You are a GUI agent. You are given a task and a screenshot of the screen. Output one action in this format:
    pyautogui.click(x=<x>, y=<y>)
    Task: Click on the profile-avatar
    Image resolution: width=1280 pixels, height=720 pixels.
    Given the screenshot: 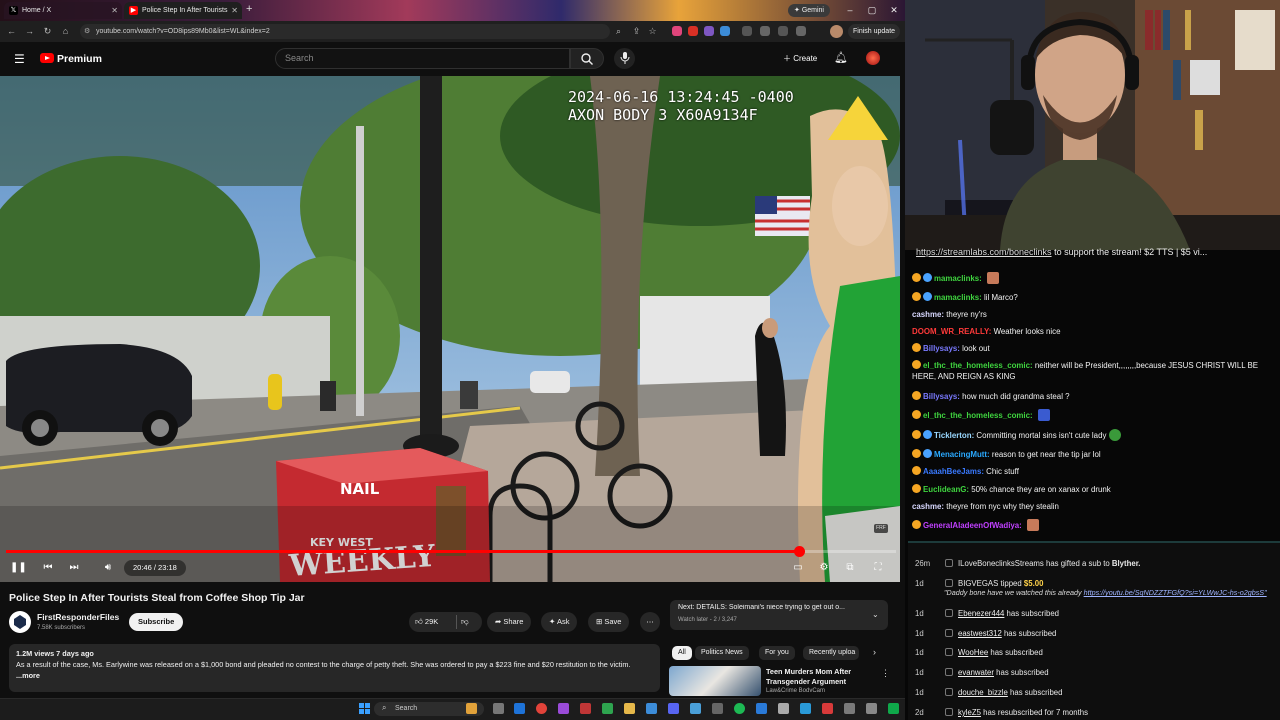 What is the action you would take?
    pyautogui.click(x=836, y=31)
    